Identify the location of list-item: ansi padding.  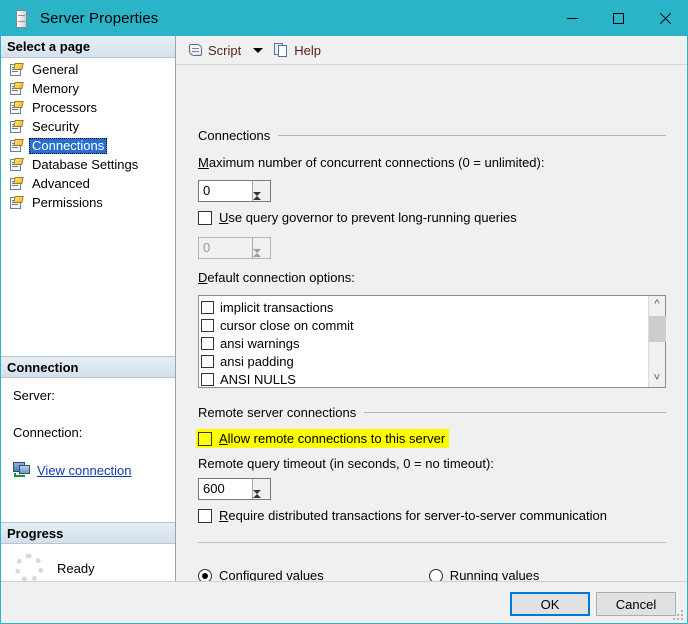
(424, 361).